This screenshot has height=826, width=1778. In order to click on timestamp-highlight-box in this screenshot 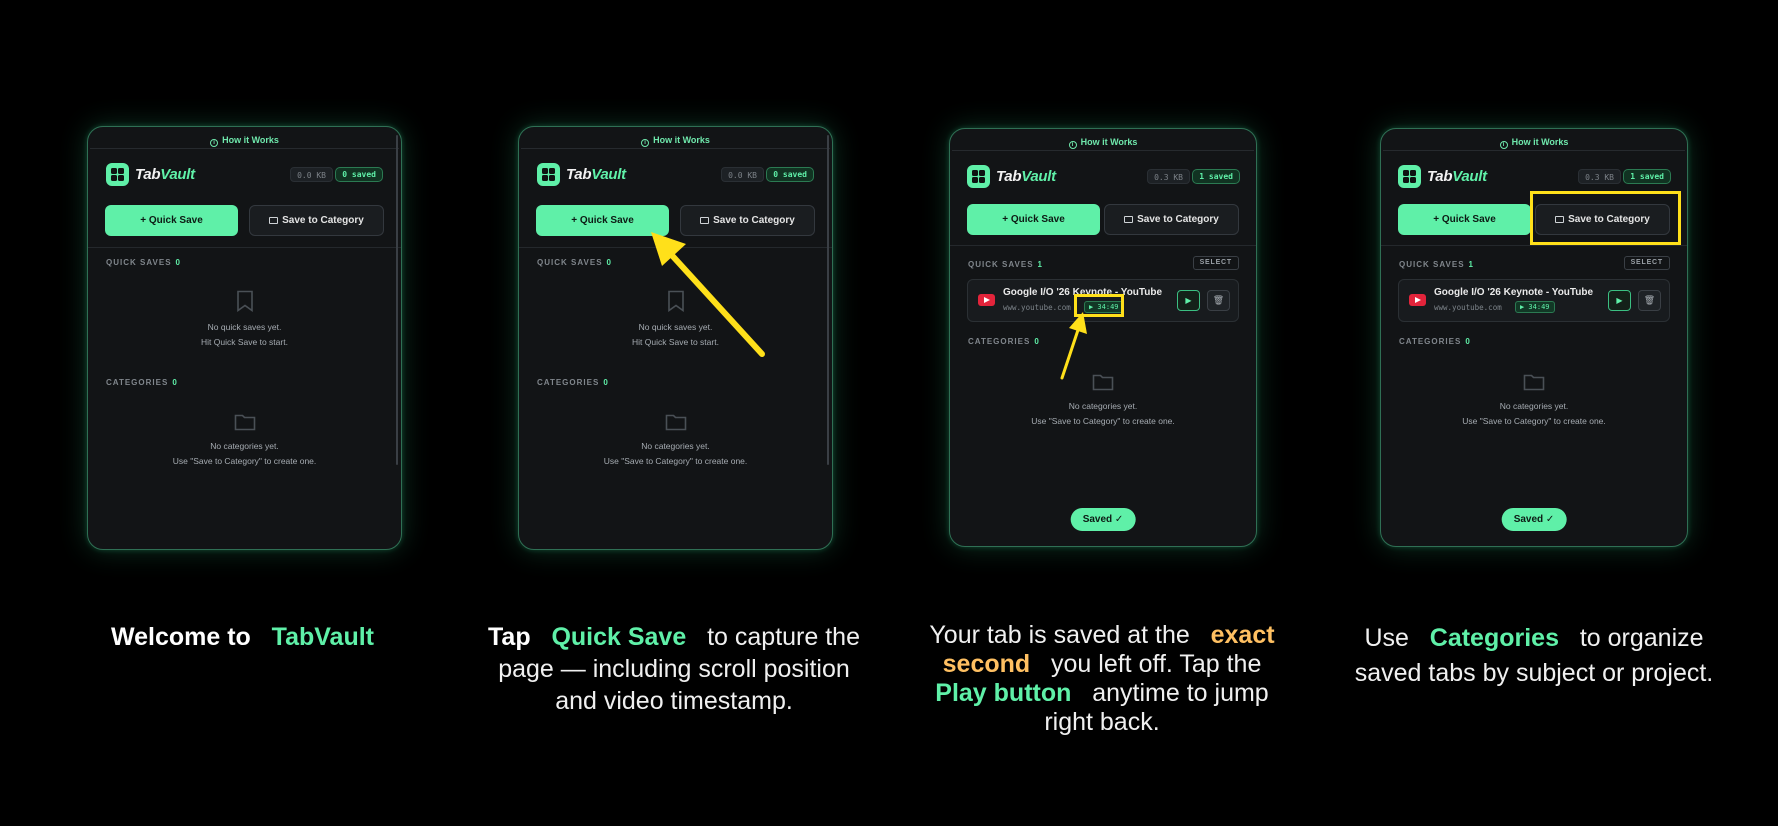, I will do `click(1099, 305)`.